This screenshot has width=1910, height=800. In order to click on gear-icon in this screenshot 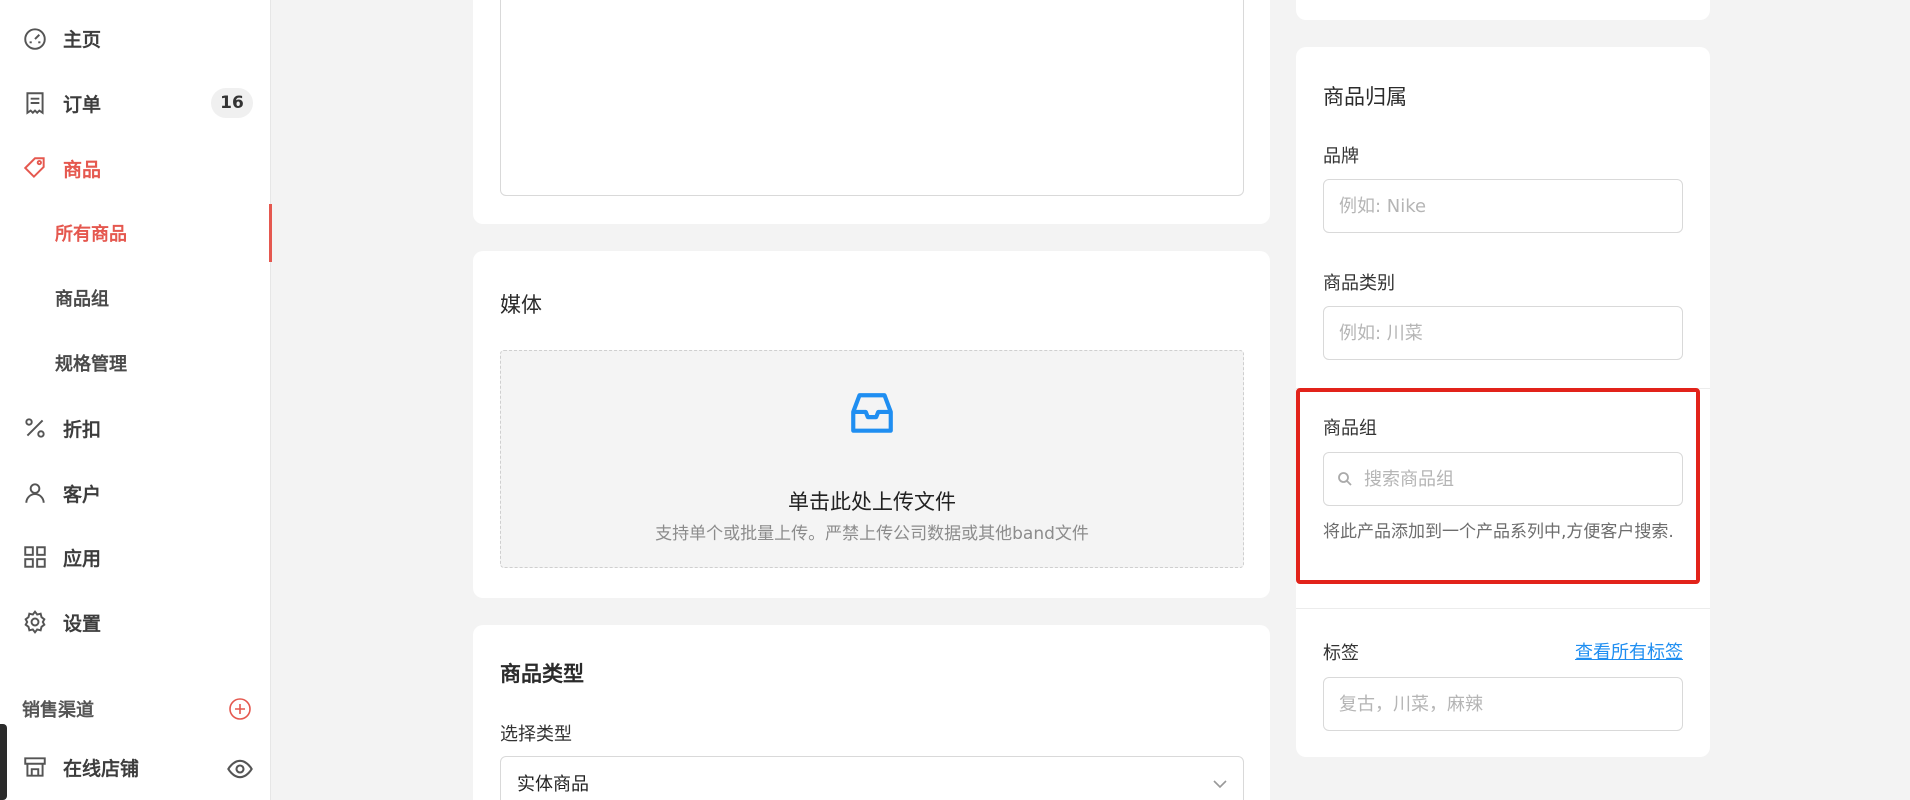, I will do `click(35, 622)`.